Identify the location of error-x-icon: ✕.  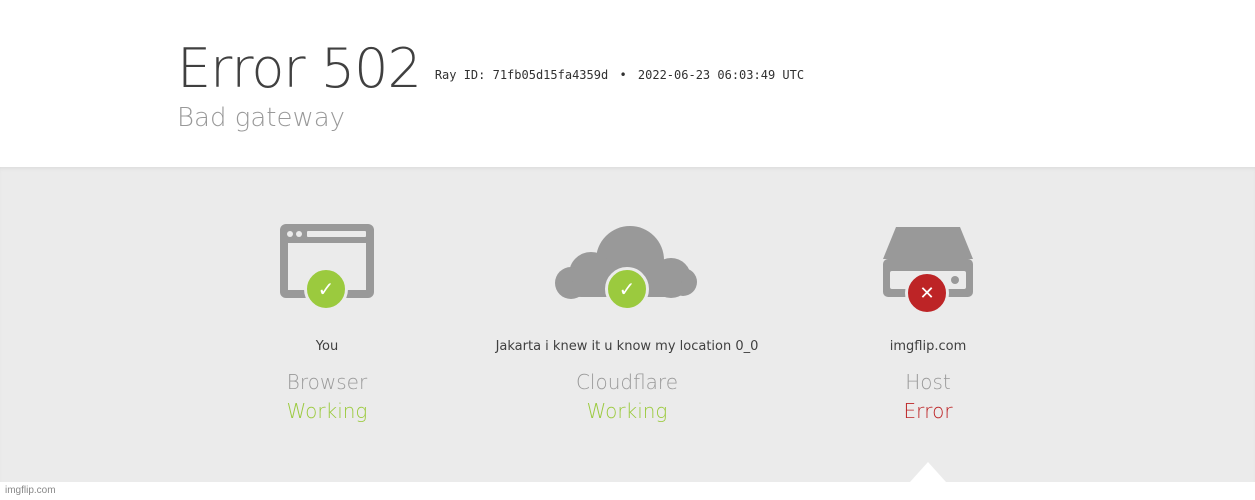
(927, 293).